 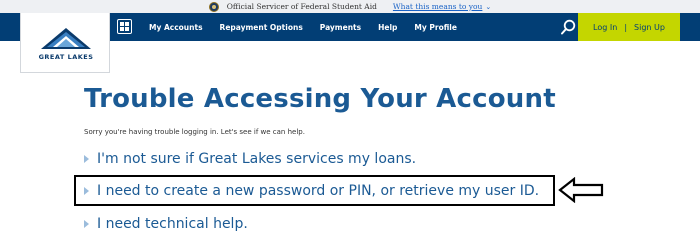 What do you see at coordinates (261, 27) in the screenshot?
I see `nav-repayment-options: Repayment Options` at bounding box center [261, 27].